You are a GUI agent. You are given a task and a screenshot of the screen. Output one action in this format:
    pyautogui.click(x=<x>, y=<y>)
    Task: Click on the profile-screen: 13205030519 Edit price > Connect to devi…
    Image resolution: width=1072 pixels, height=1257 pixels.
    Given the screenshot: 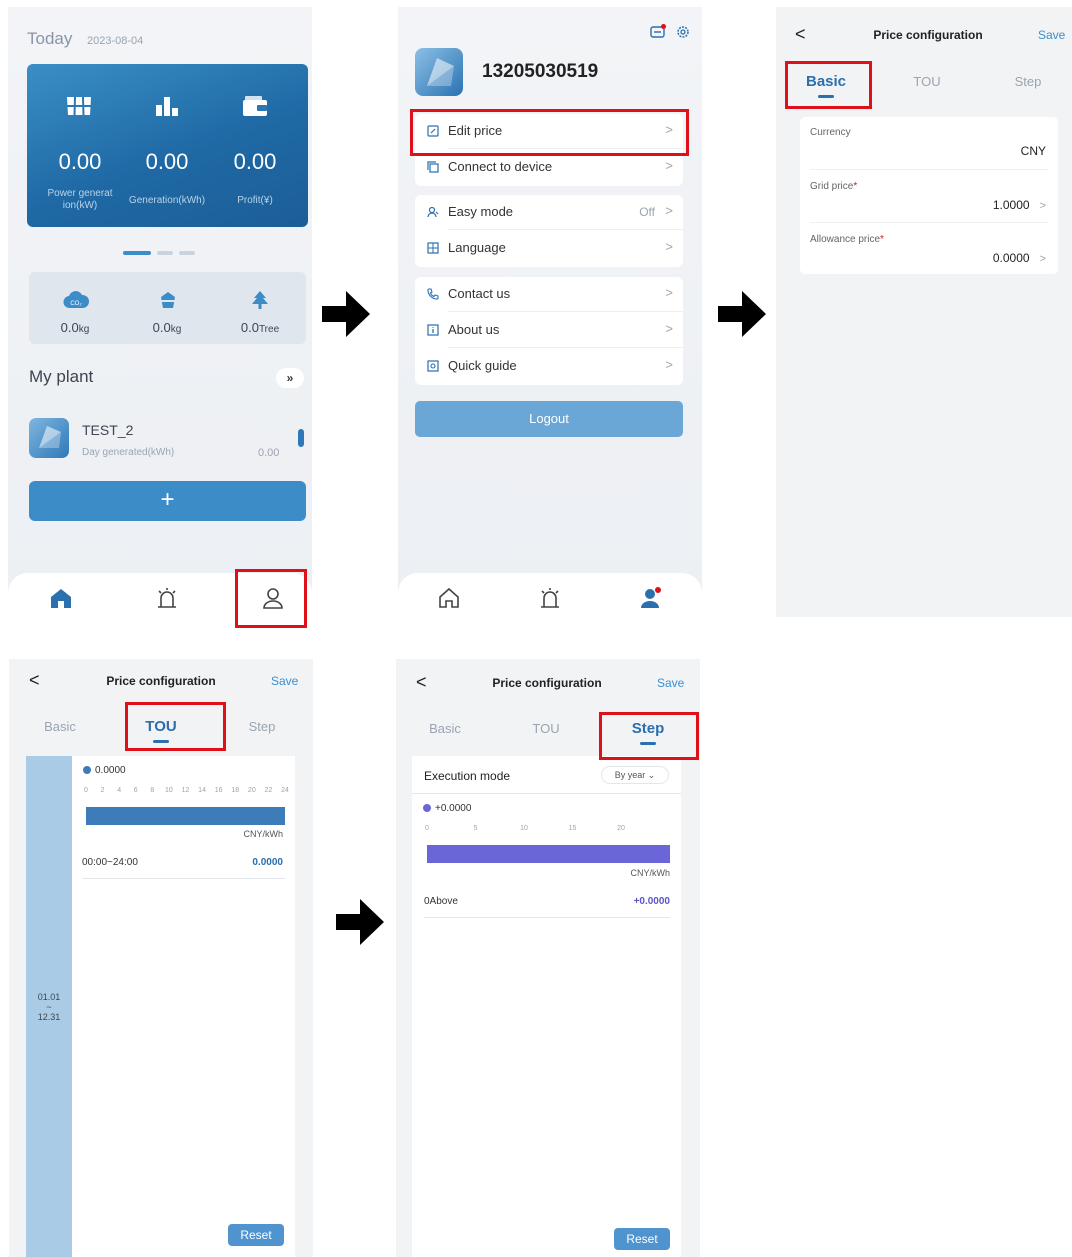 What is the action you would take?
    pyautogui.click(x=550, y=316)
    